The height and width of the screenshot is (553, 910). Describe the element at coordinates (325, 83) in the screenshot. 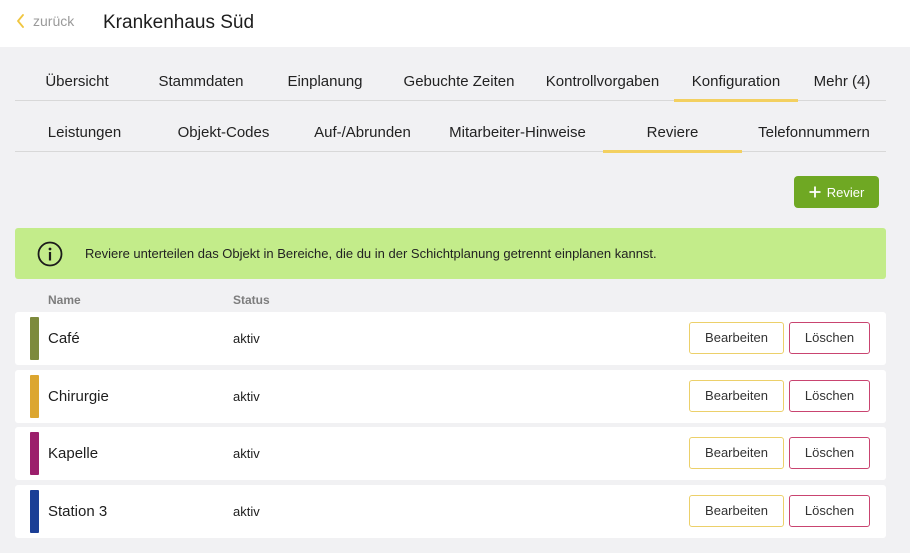

I see `tab-einplanung: Einplanung` at that location.